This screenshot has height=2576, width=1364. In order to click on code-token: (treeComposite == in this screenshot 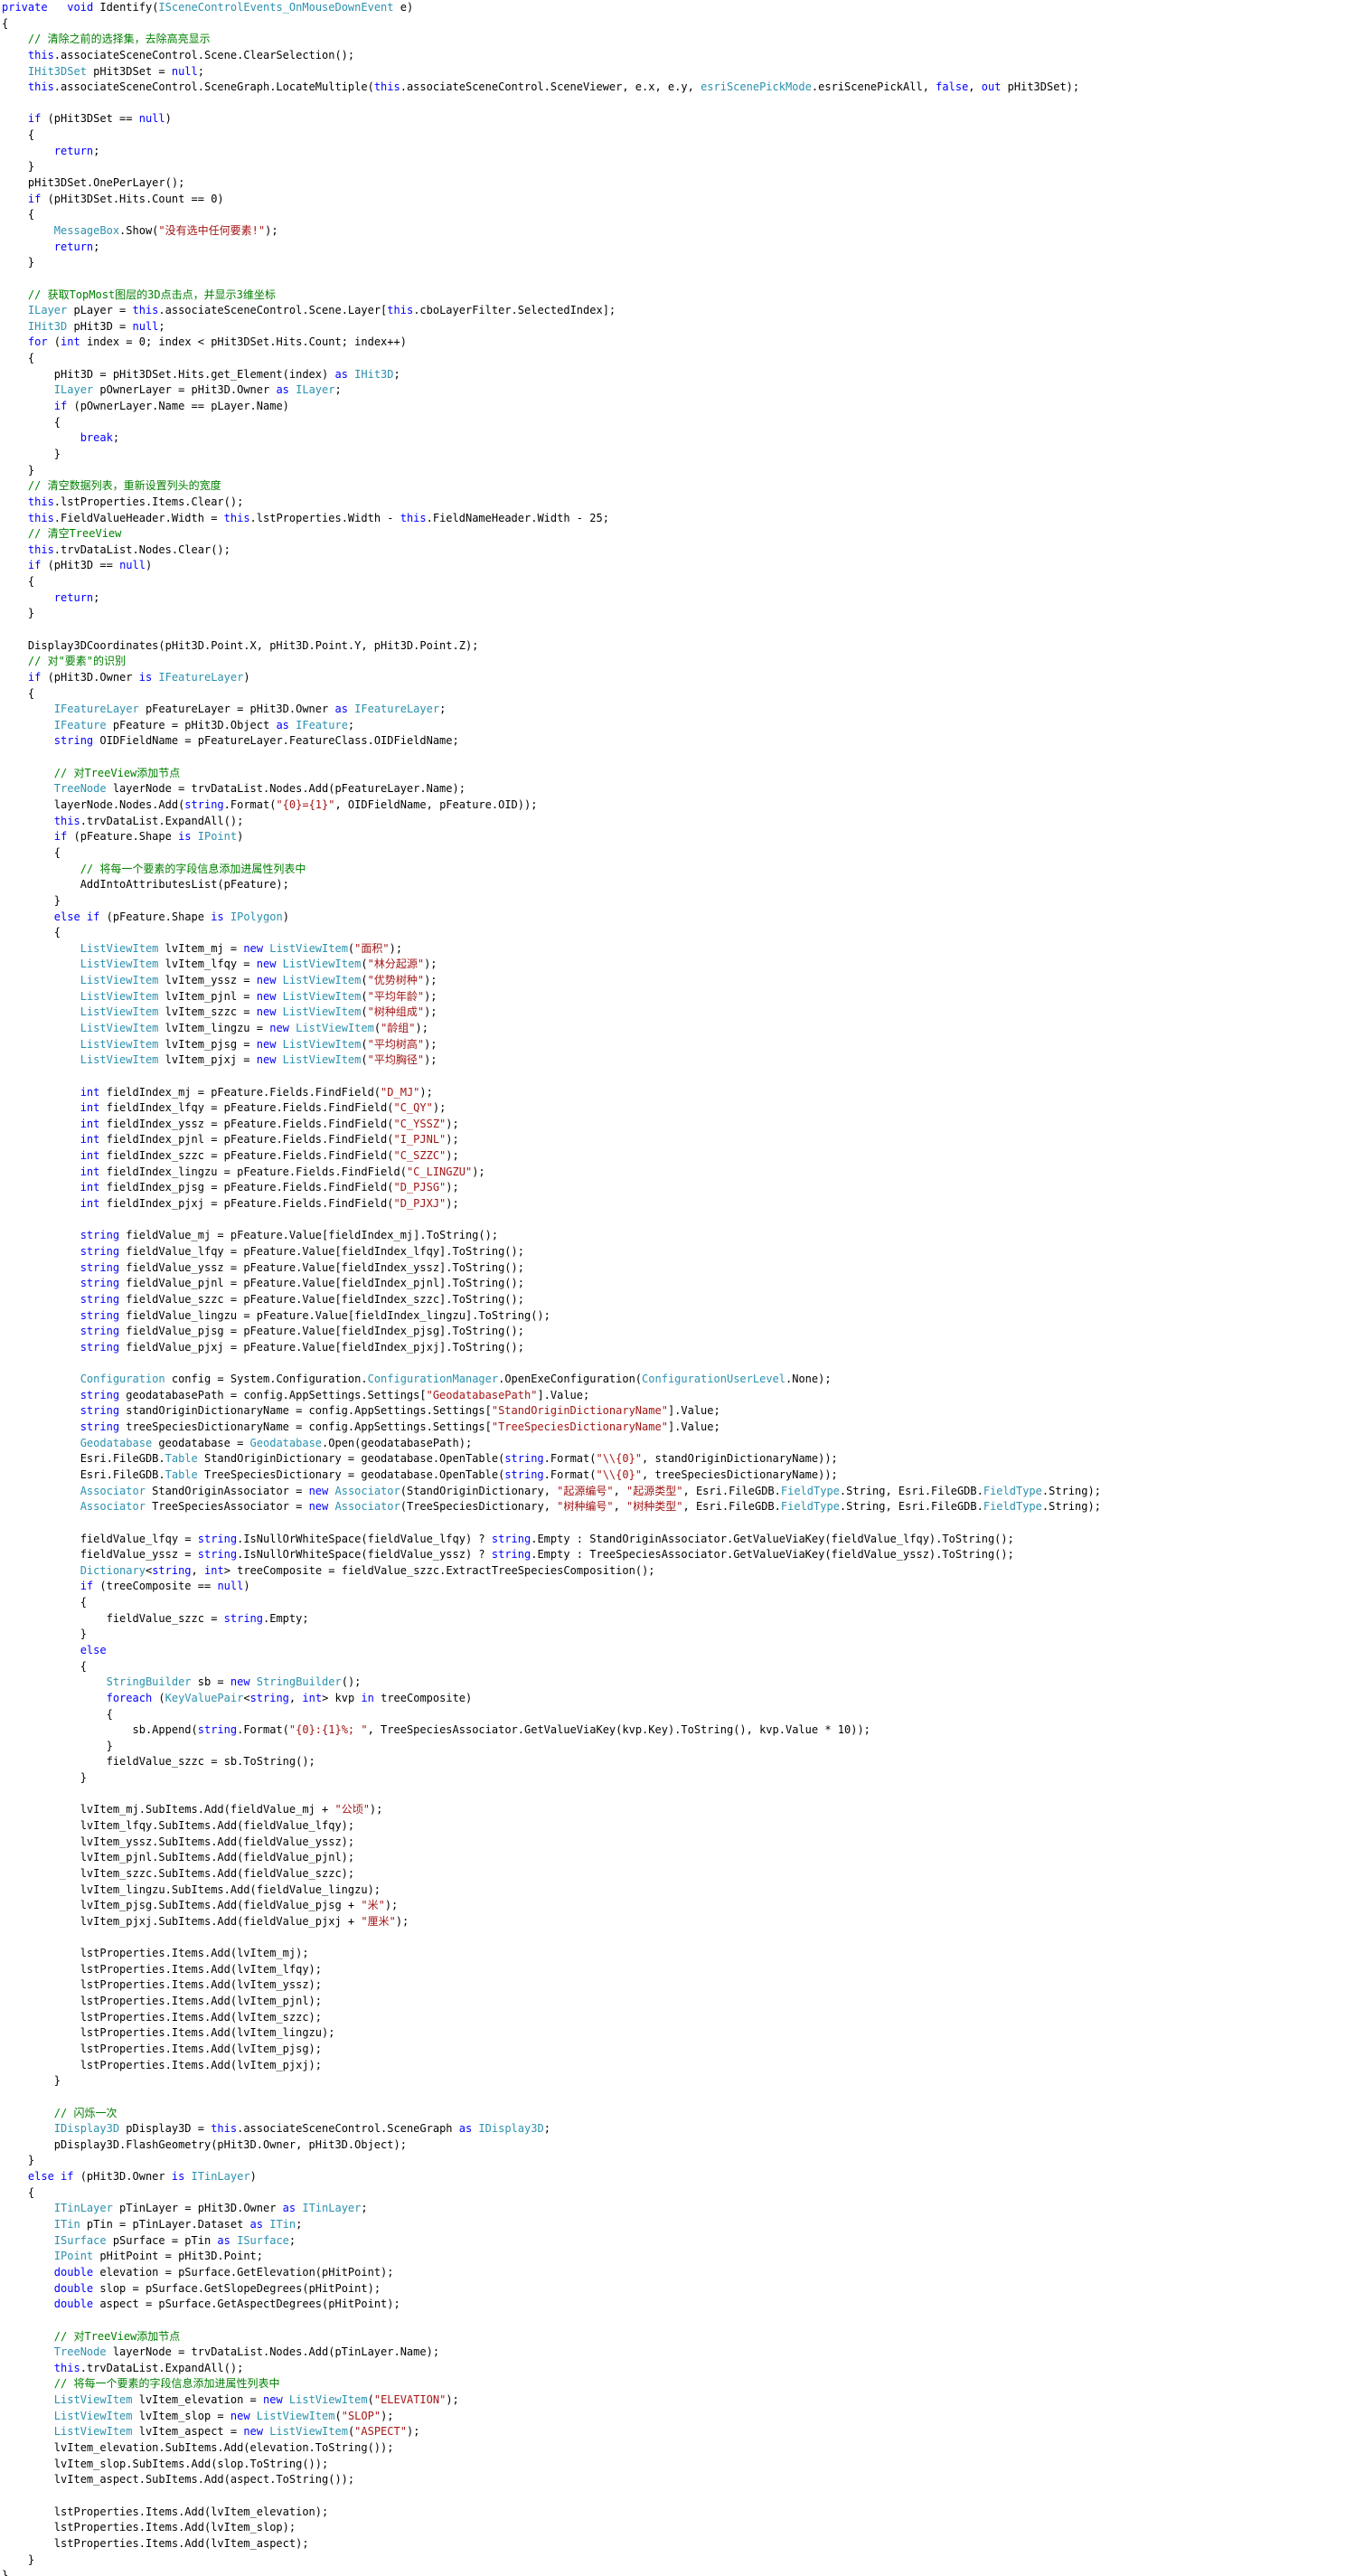, I will do `click(155, 1586)`.